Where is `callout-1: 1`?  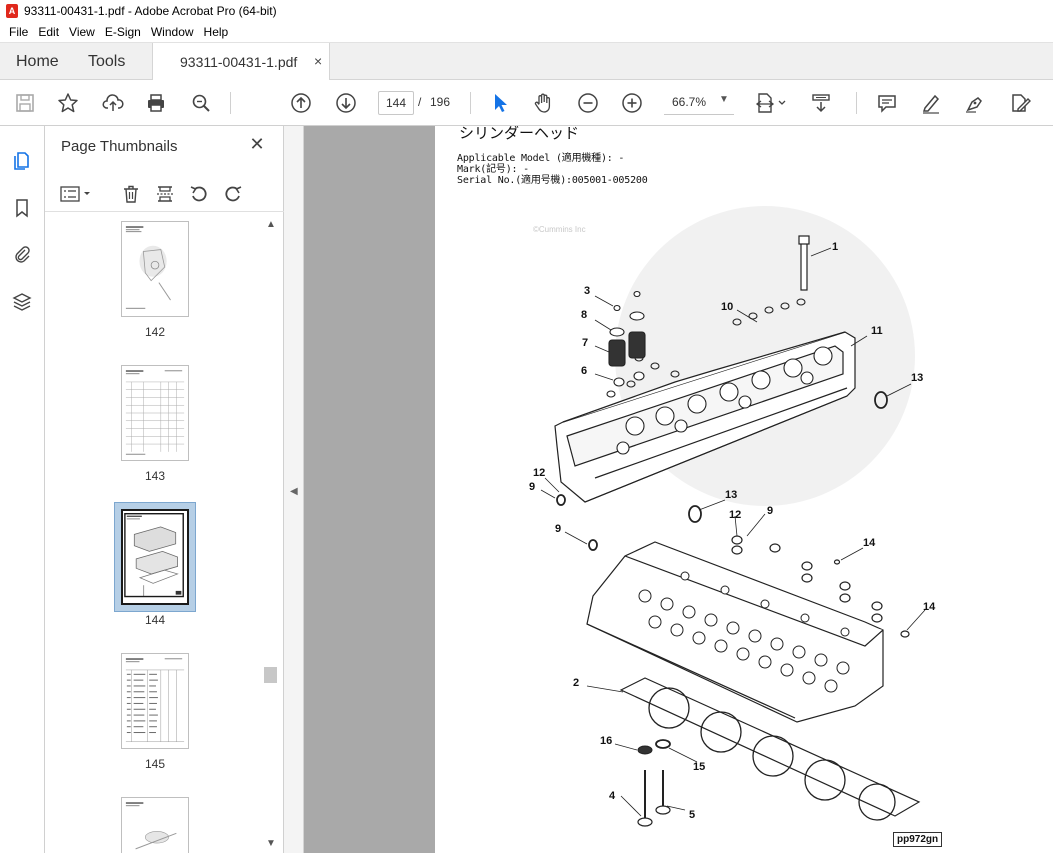 callout-1: 1 is located at coordinates (835, 247).